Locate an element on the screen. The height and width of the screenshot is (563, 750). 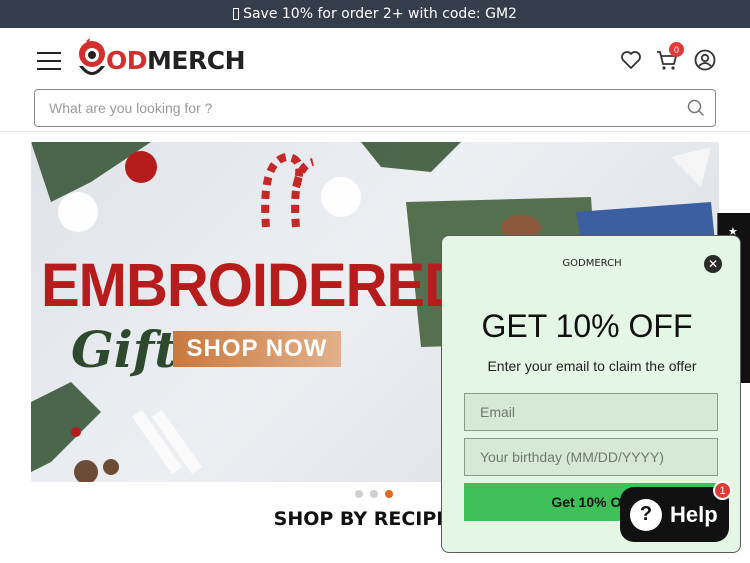
announcement-bar: Save 10% for order 2+ with code: GM2 is located at coordinates (375, 14).